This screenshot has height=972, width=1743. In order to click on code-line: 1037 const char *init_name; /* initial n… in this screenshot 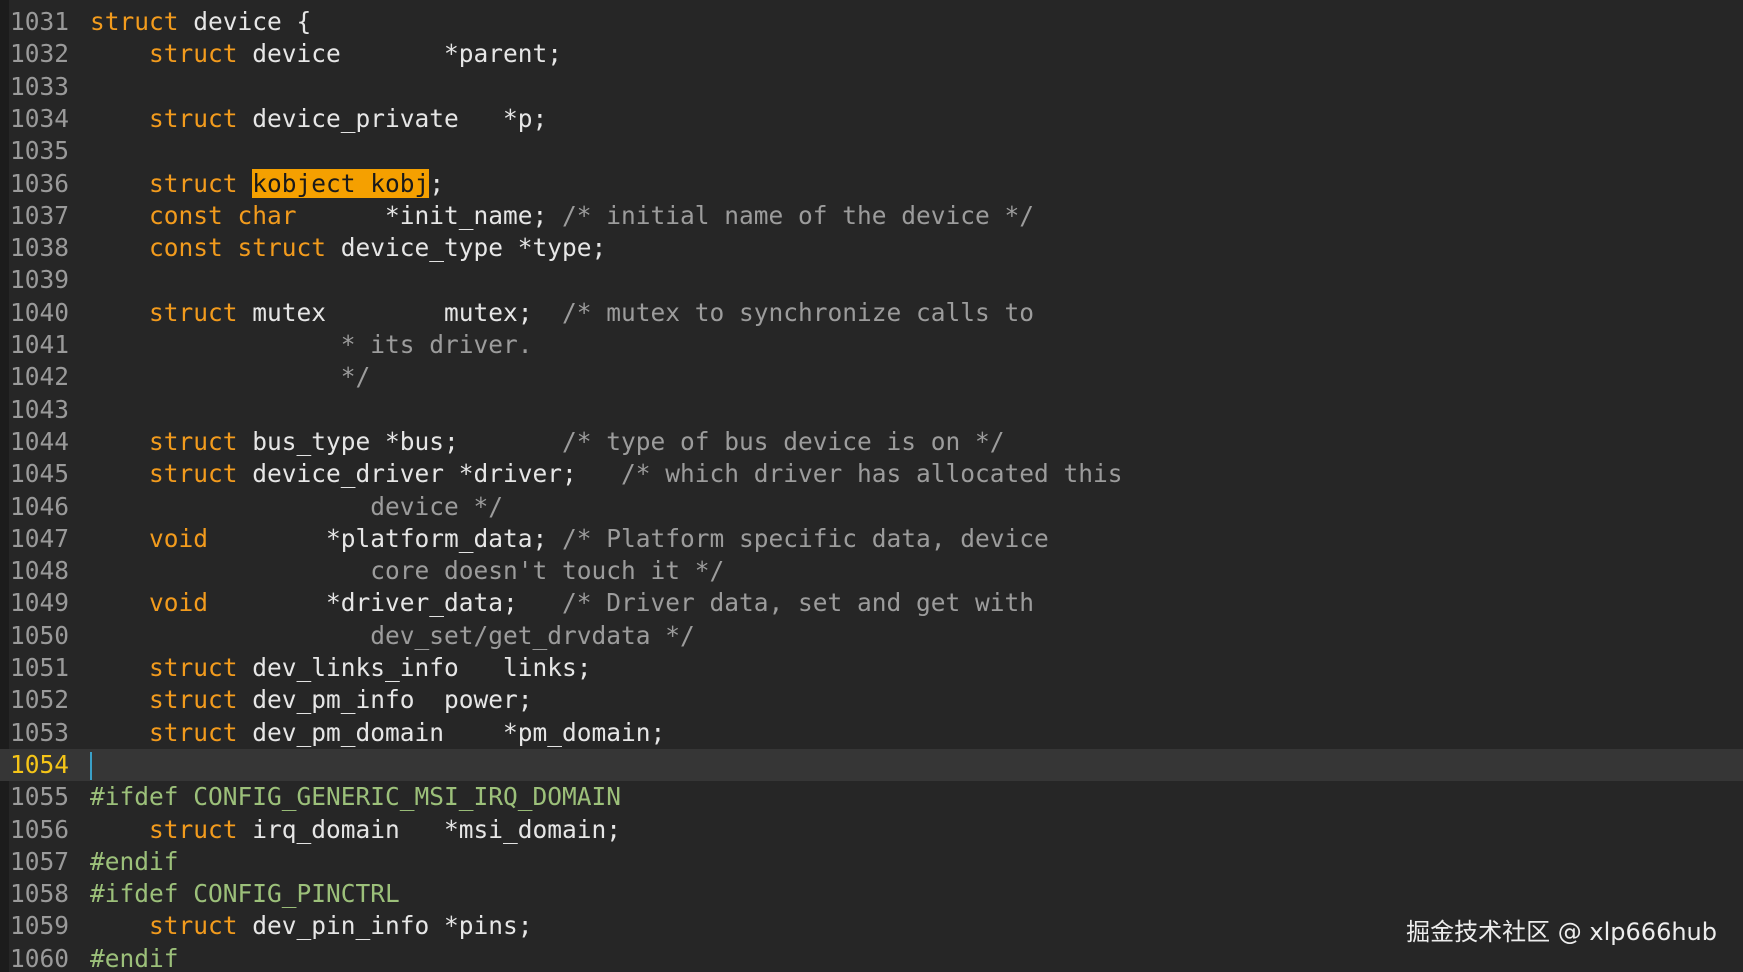, I will do `click(871, 216)`.